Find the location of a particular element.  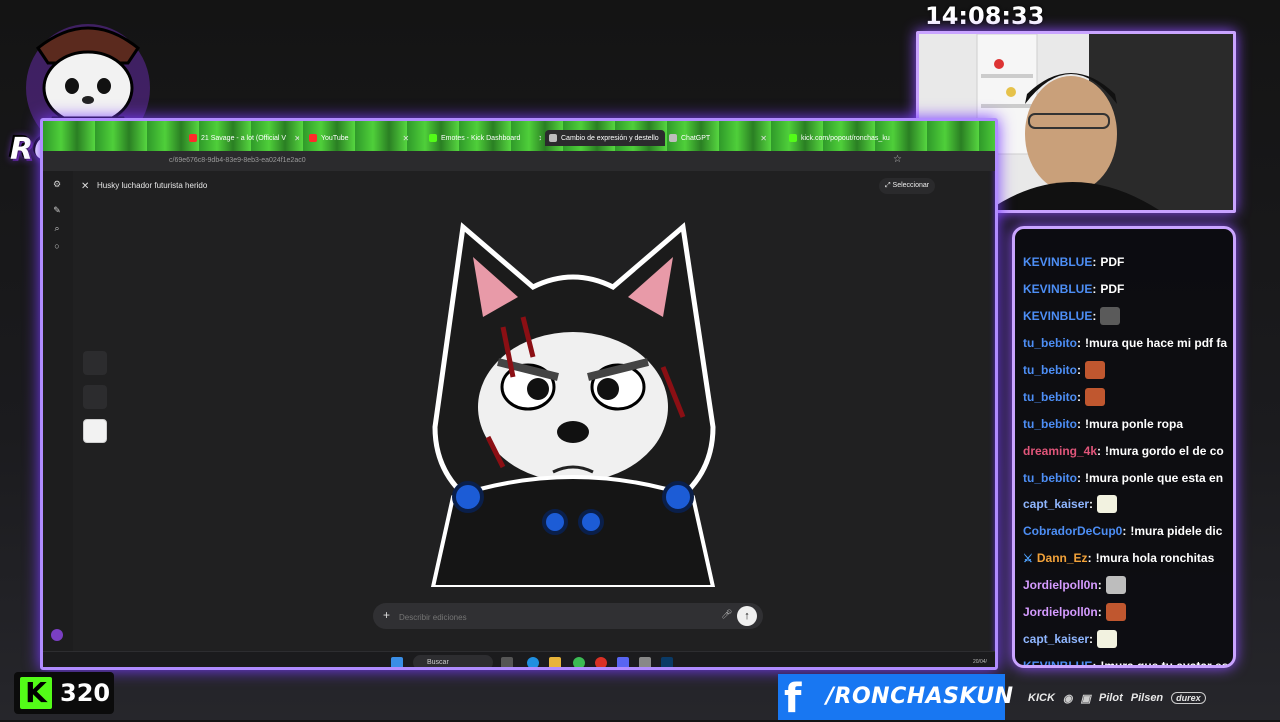

chat-text: !mura ponle que esta en is located at coordinates (1154, 477).